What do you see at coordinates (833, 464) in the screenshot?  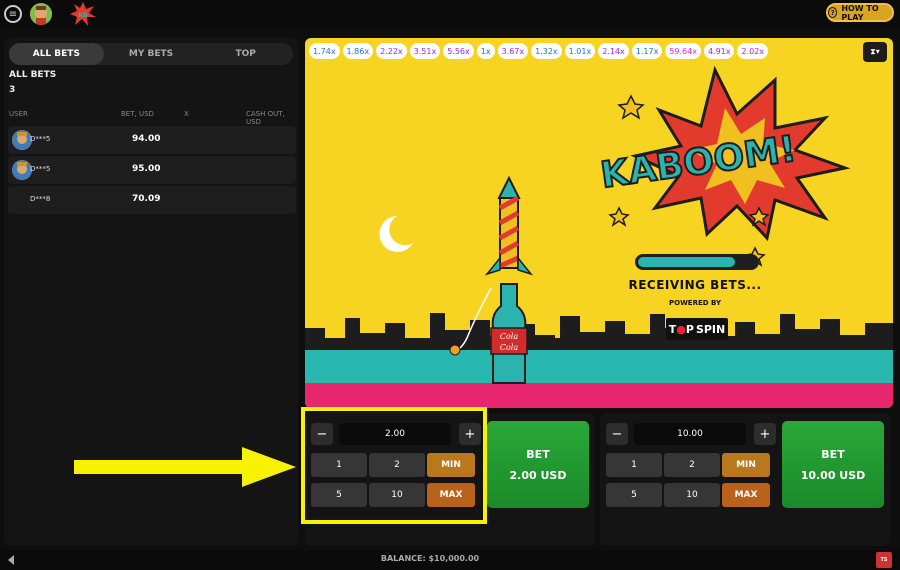 I see `bet-button: BET 10.00 USD` at bounding box center [833, 464].